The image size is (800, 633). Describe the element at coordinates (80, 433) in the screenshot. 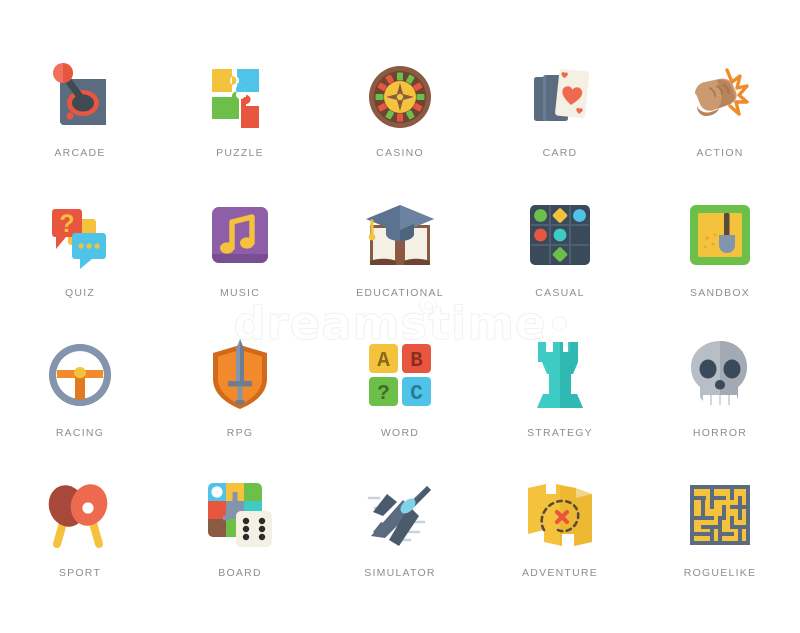

I see `icon-label: RACING` at that location.